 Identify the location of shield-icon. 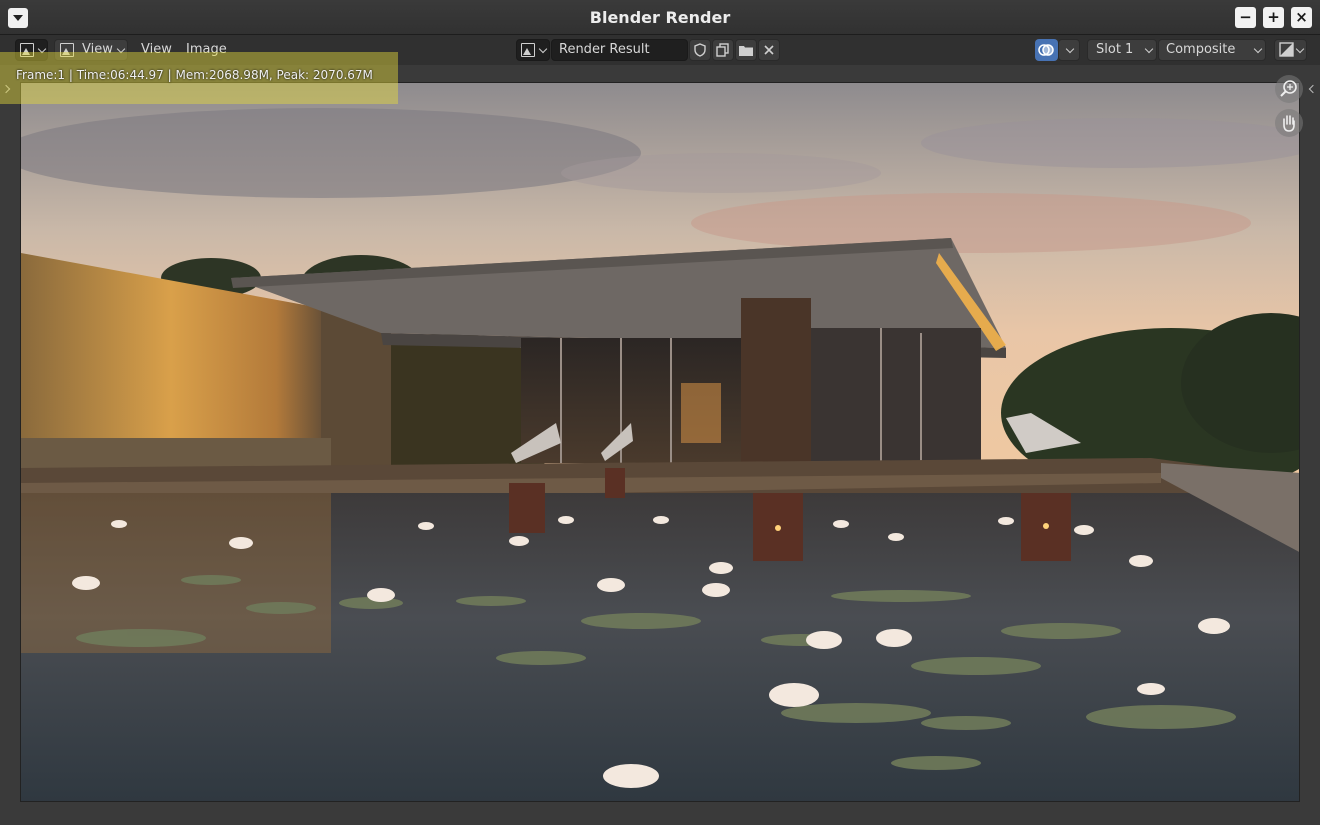
(700, 50).